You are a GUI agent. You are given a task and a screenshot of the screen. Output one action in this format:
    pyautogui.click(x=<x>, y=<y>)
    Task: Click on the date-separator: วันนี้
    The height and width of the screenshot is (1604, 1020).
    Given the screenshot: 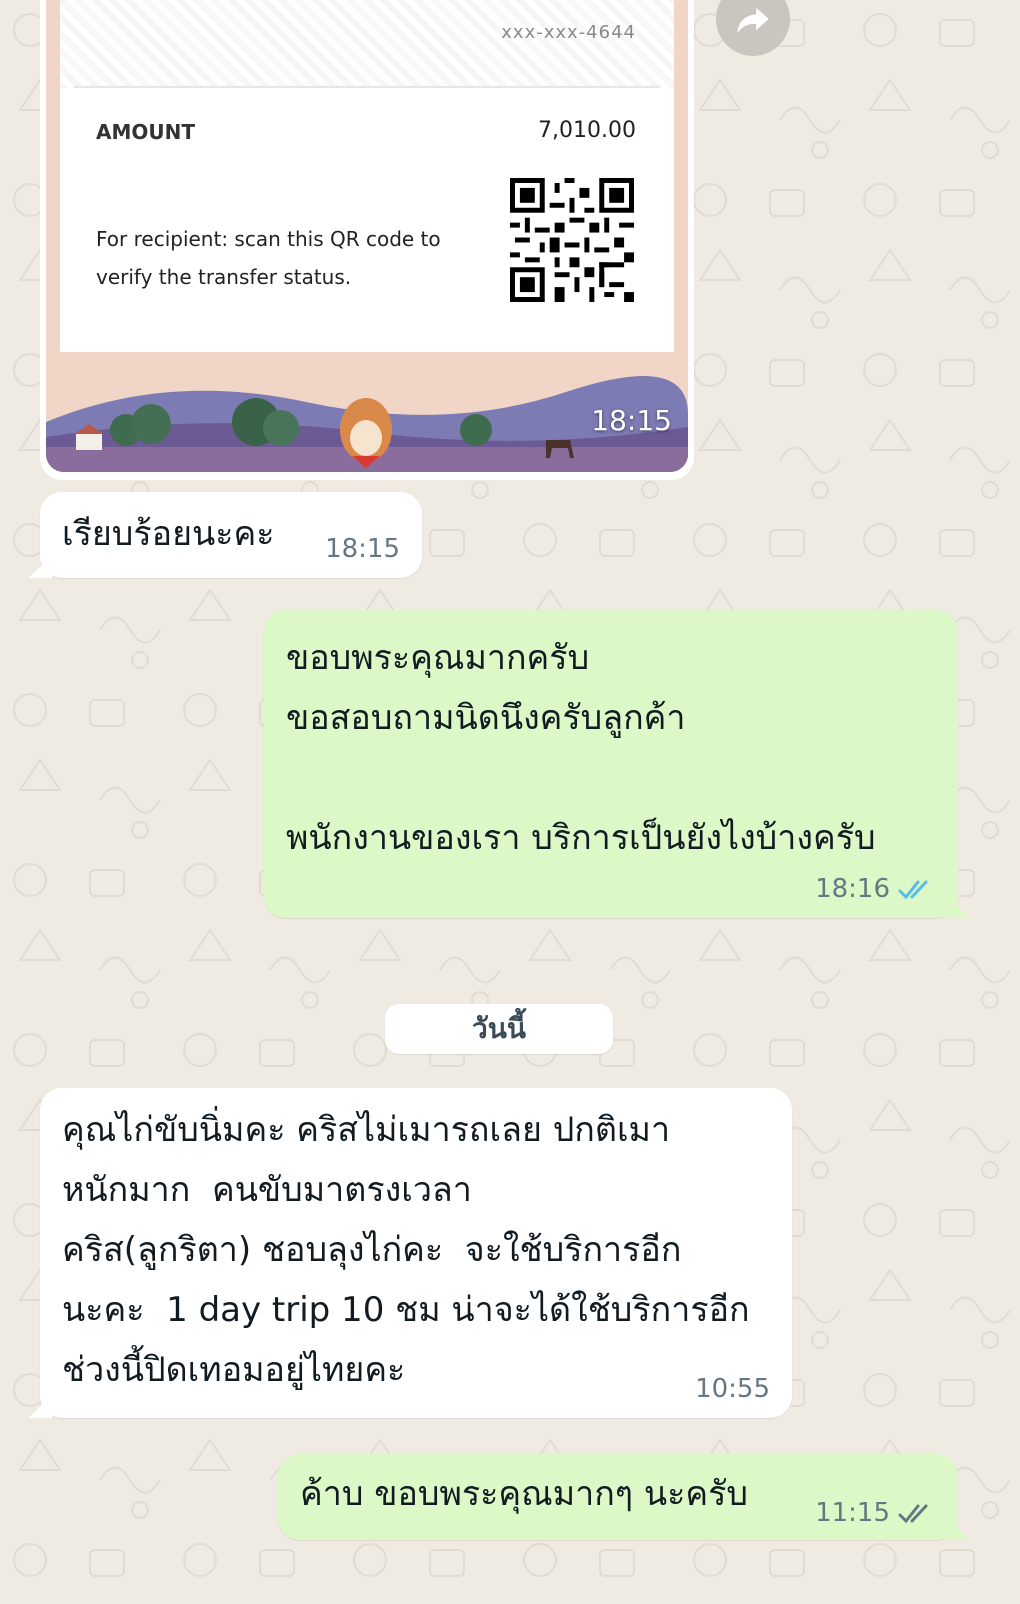 What is the action you would take?
    pyautogui.click(x=499, y=1029)
    